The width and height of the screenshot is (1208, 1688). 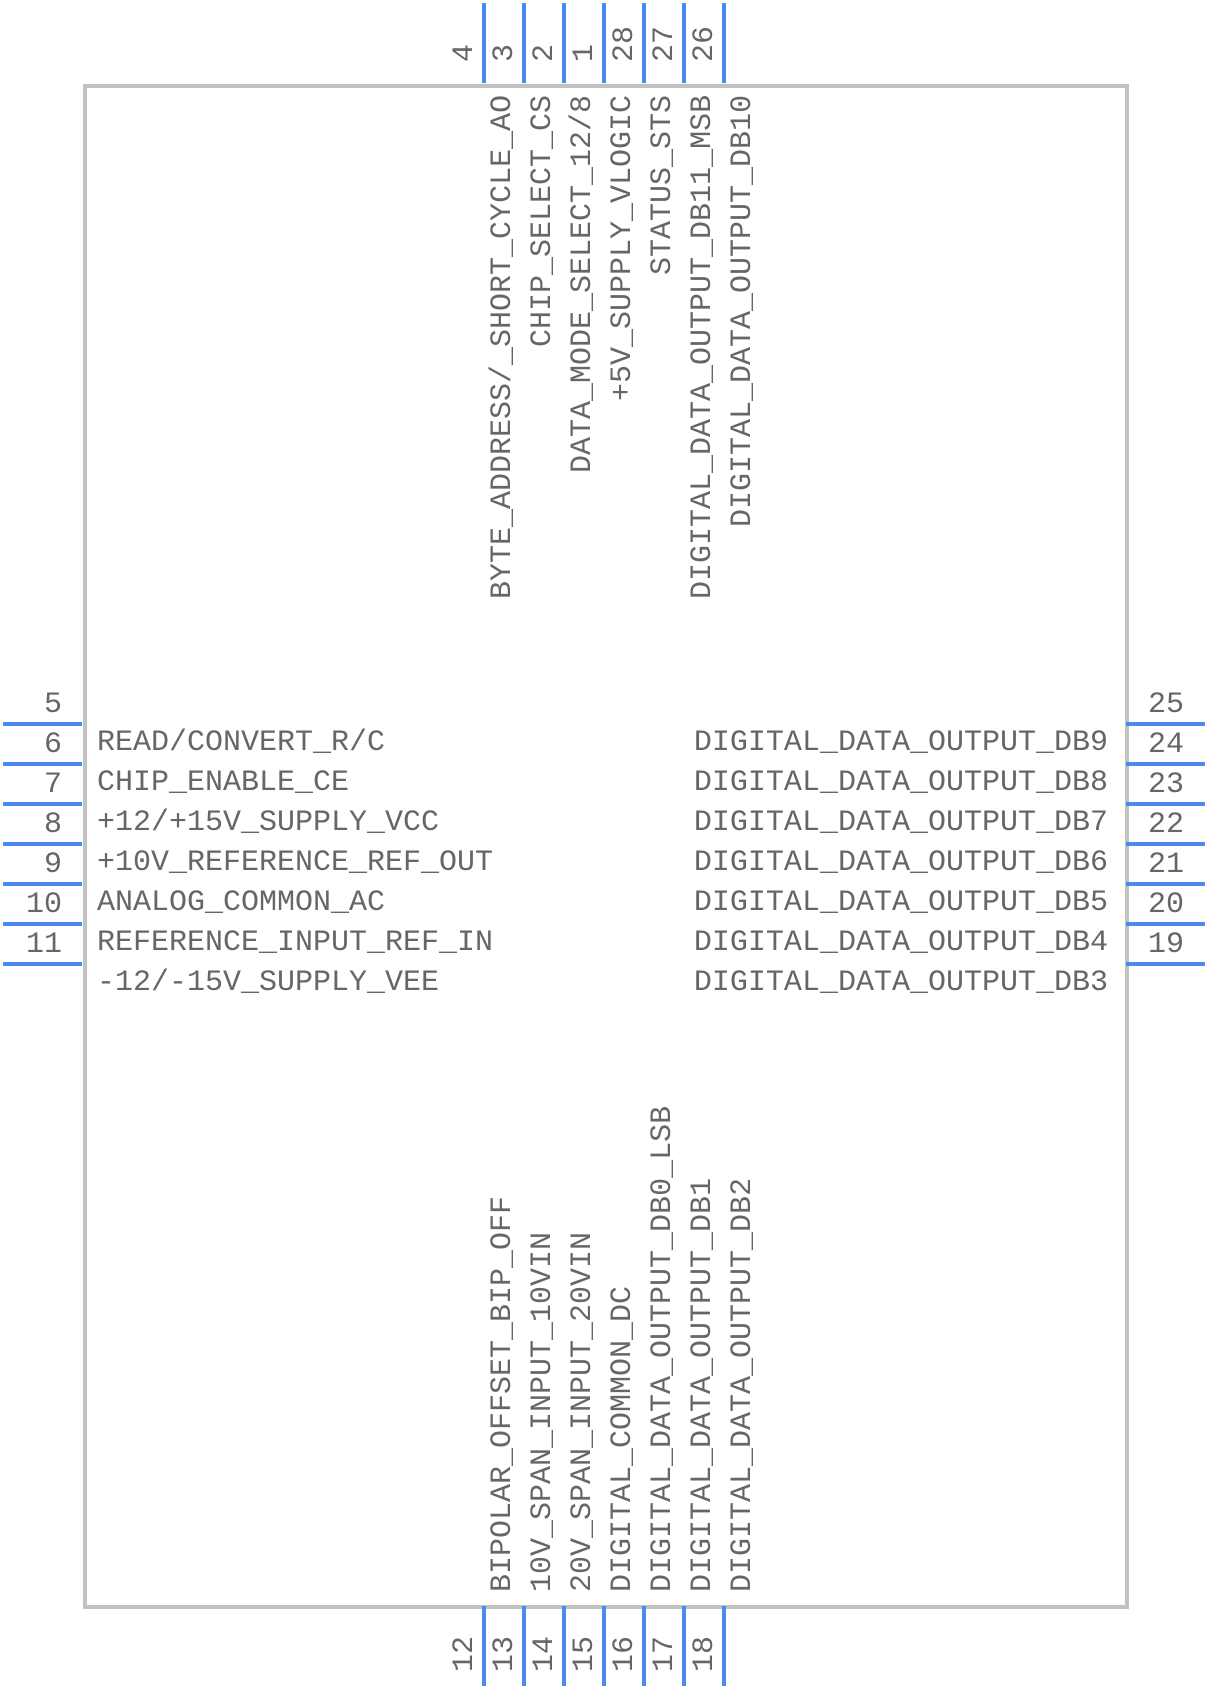 I want to click on pin-label: DIGITAL_DATA_OUTPUT_DB9, so click(x=900, y=743).